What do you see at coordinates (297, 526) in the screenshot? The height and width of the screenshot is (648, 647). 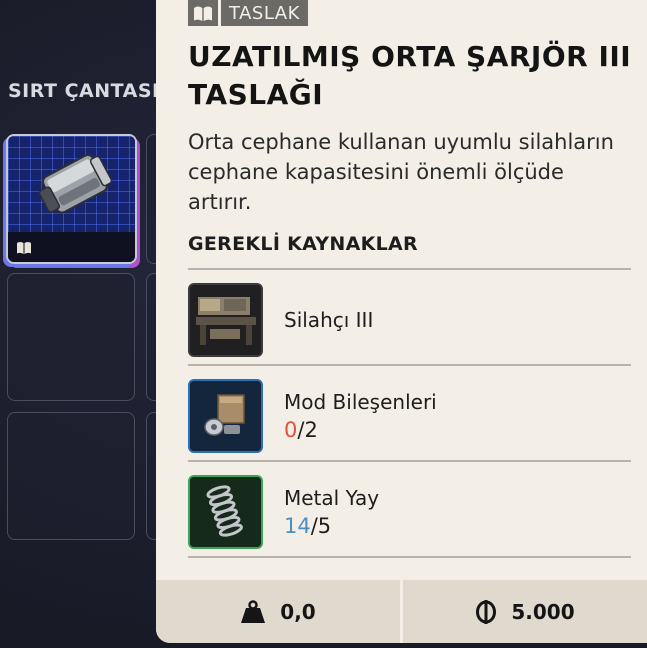 I see `requirement-have: 14` at bounding box center [297, 526].